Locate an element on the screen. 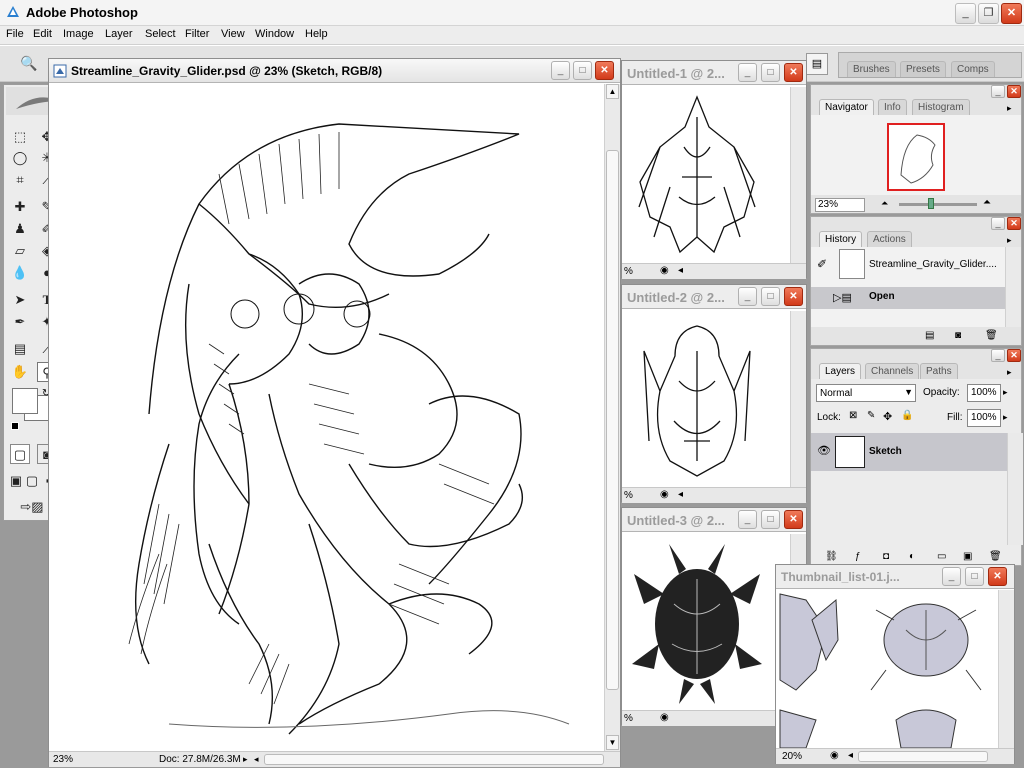 This screenshot has height=768, width=1024. lasso-tool-icon: ◯ is located at coordinates (20, 158).